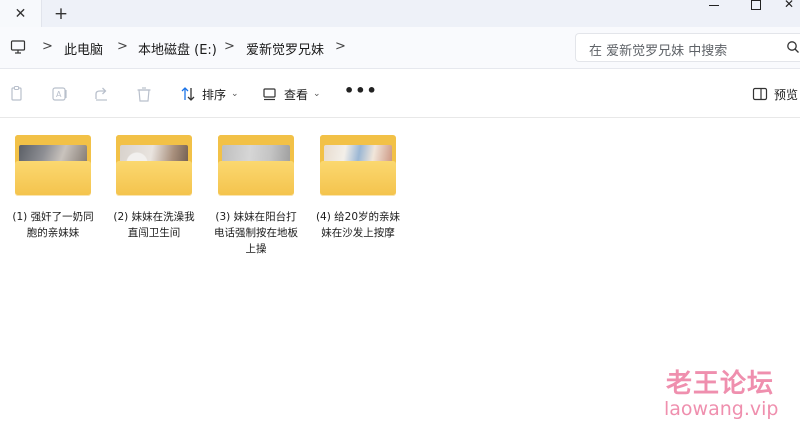  Describe the element at coordinates (358, 225) in the screenshot. I see `folder-name: (4) 给20岁的亲妹妹在沙发上按摩` at that location.